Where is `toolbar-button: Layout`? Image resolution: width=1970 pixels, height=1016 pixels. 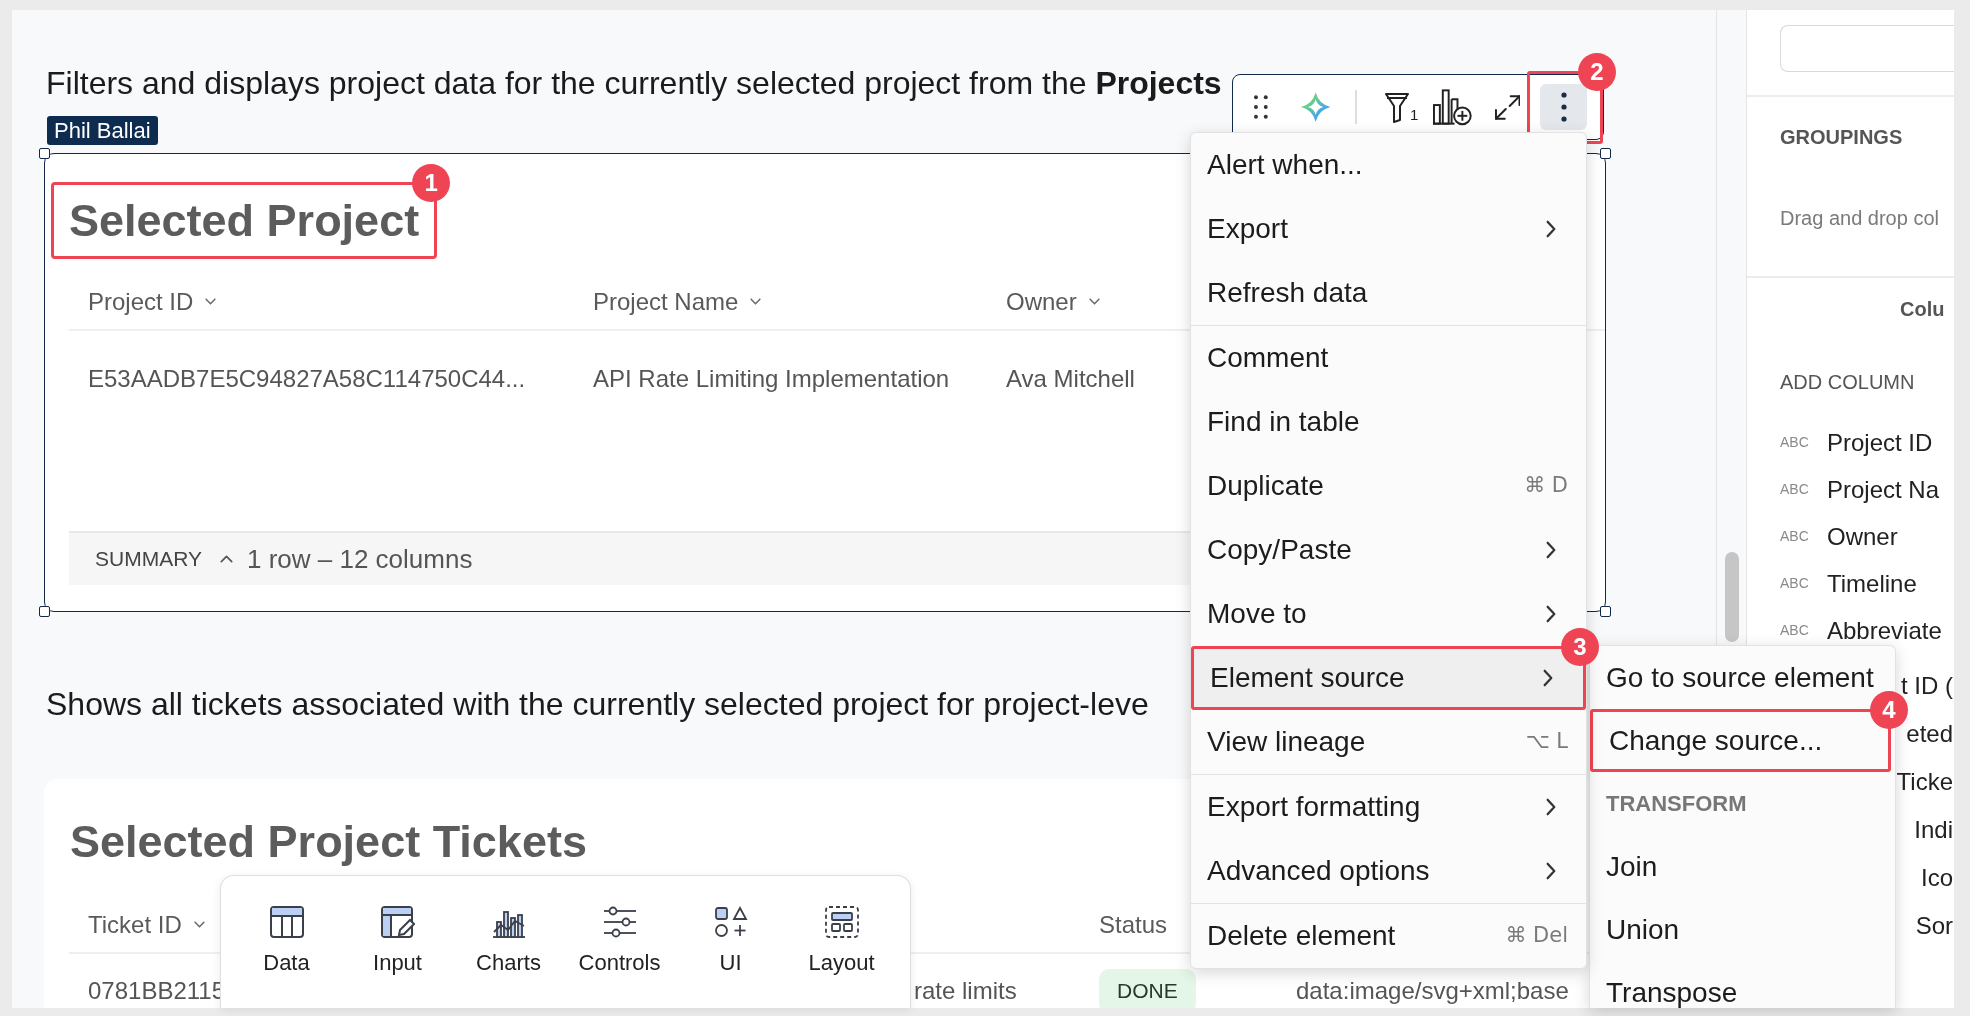 toolbar-button: Layout is located at coordinates (841, 948).